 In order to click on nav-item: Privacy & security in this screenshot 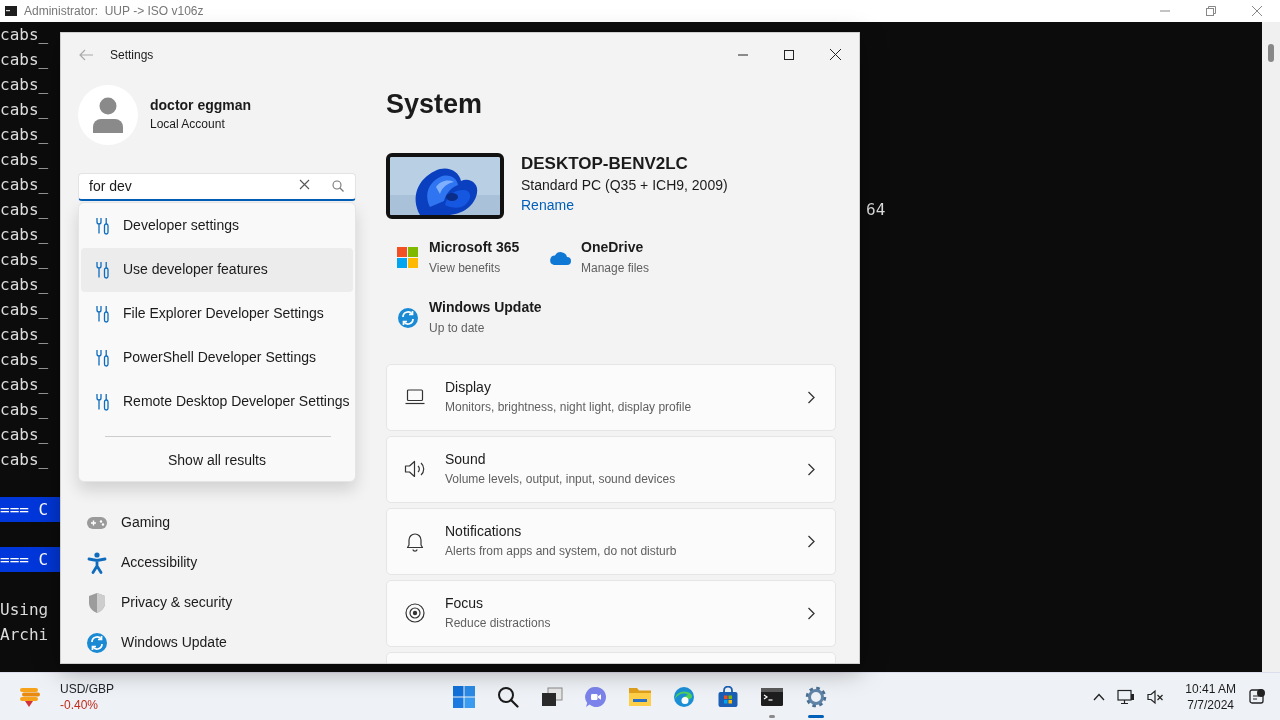, I will do `click(232, 602)`.